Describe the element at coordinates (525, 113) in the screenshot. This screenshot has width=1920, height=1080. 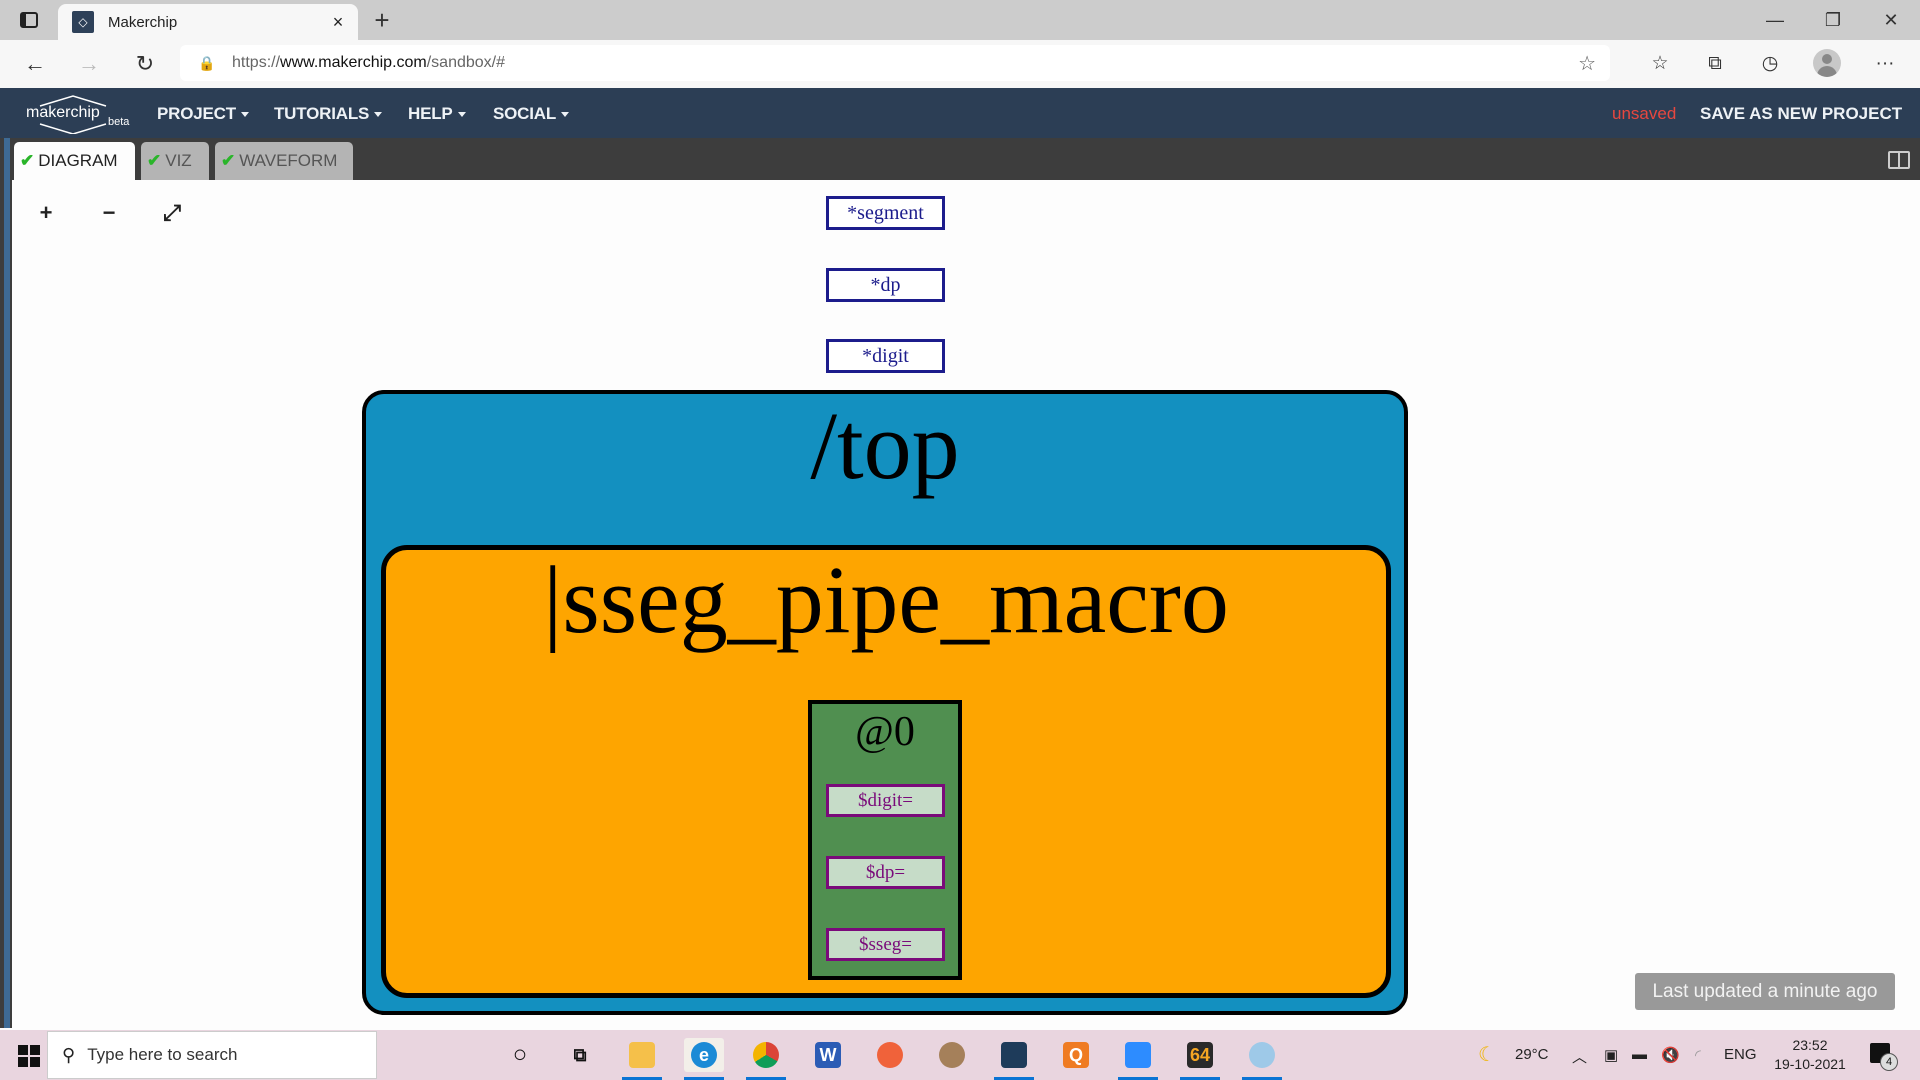
I see `menu-social-label: SOCIAL` at that location.